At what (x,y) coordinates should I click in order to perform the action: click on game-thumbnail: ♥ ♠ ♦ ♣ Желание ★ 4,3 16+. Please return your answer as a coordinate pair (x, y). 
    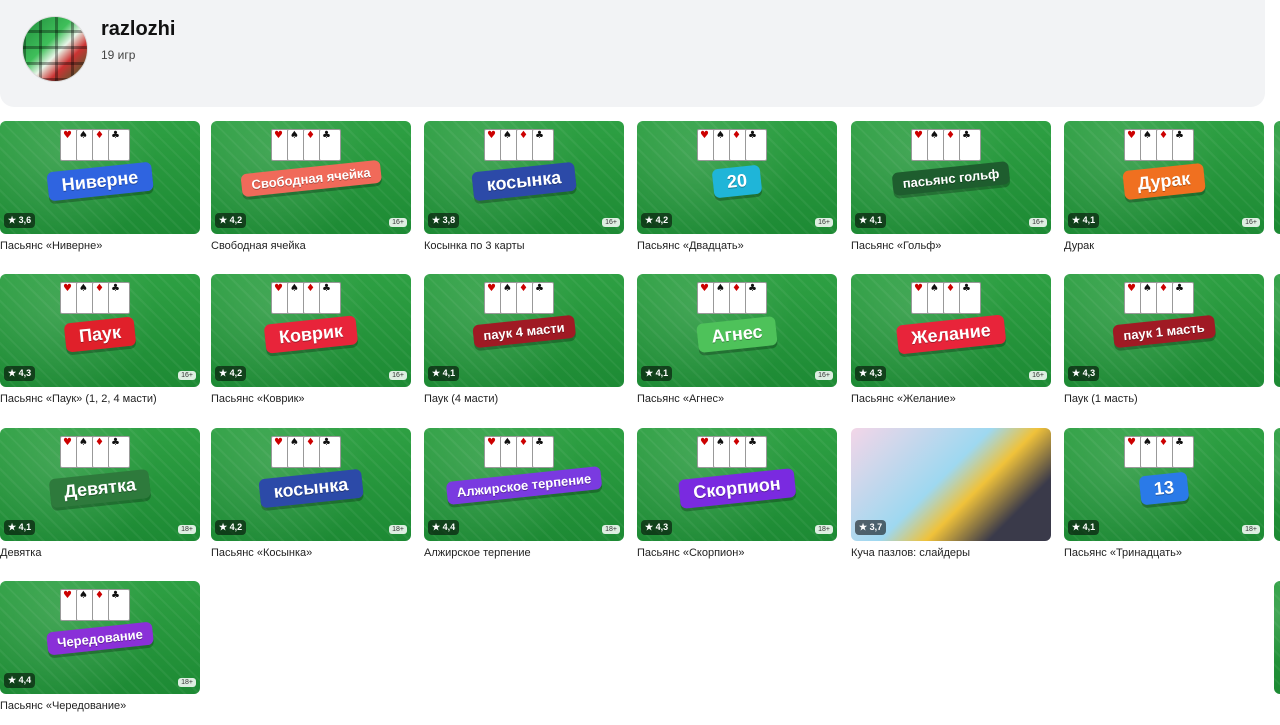
    Looking at the image, I should click on (951, 330).